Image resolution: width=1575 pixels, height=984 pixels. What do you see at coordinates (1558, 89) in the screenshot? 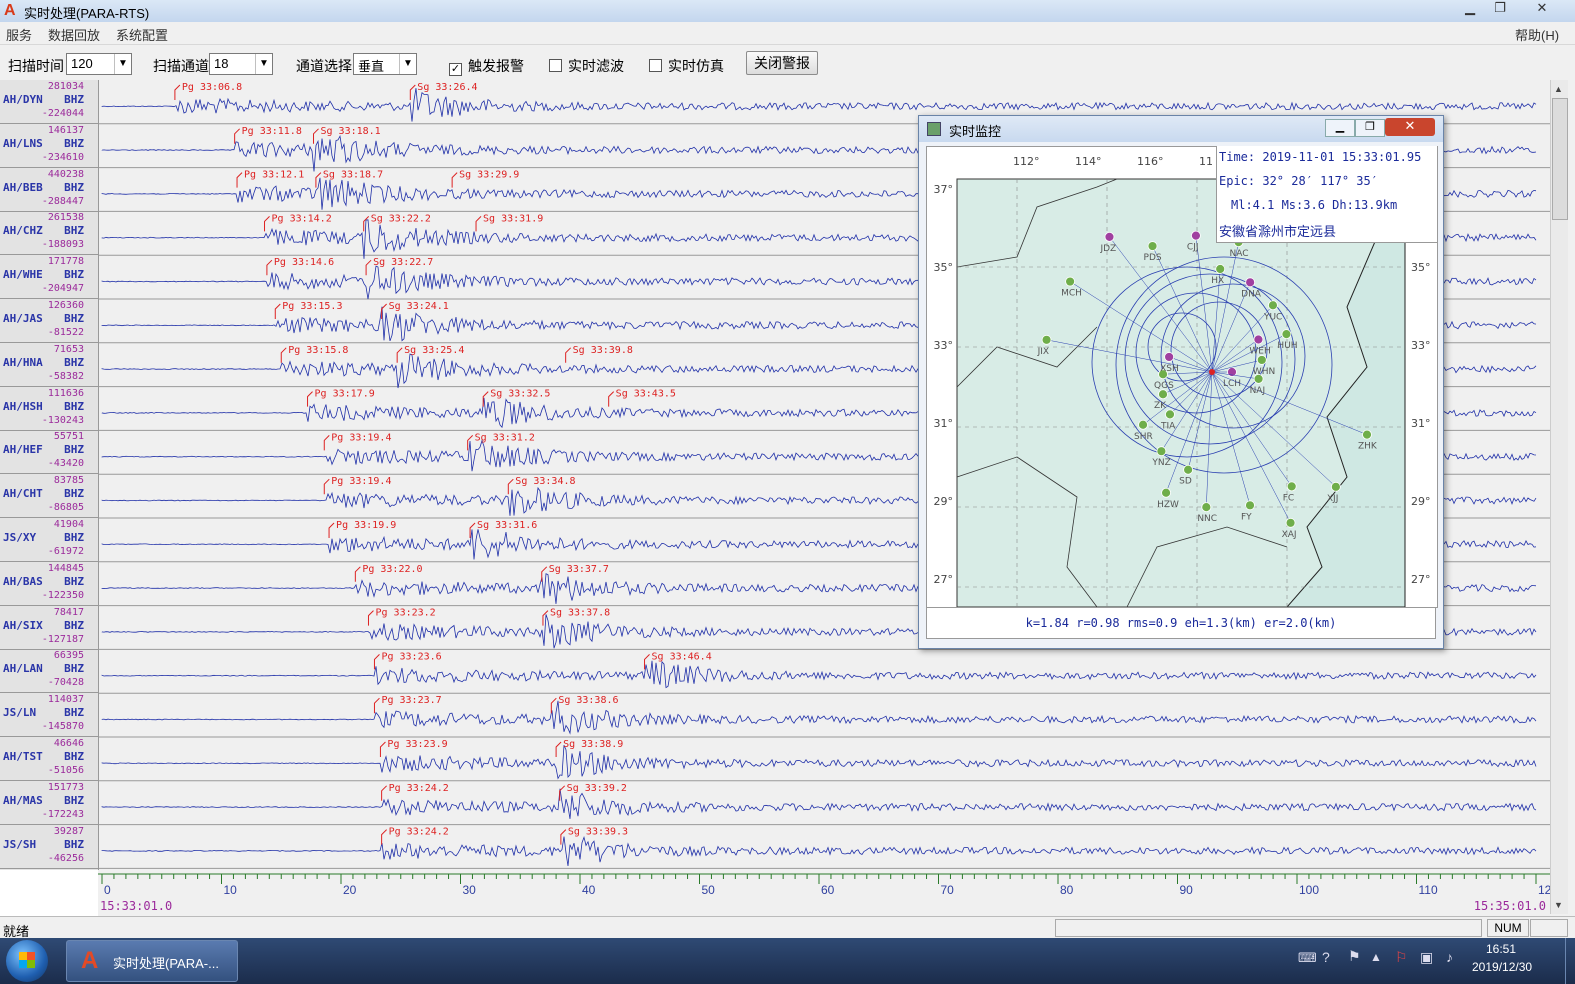
I see `scroll-up-icon: ▲` at bounding box center [1558, 89].